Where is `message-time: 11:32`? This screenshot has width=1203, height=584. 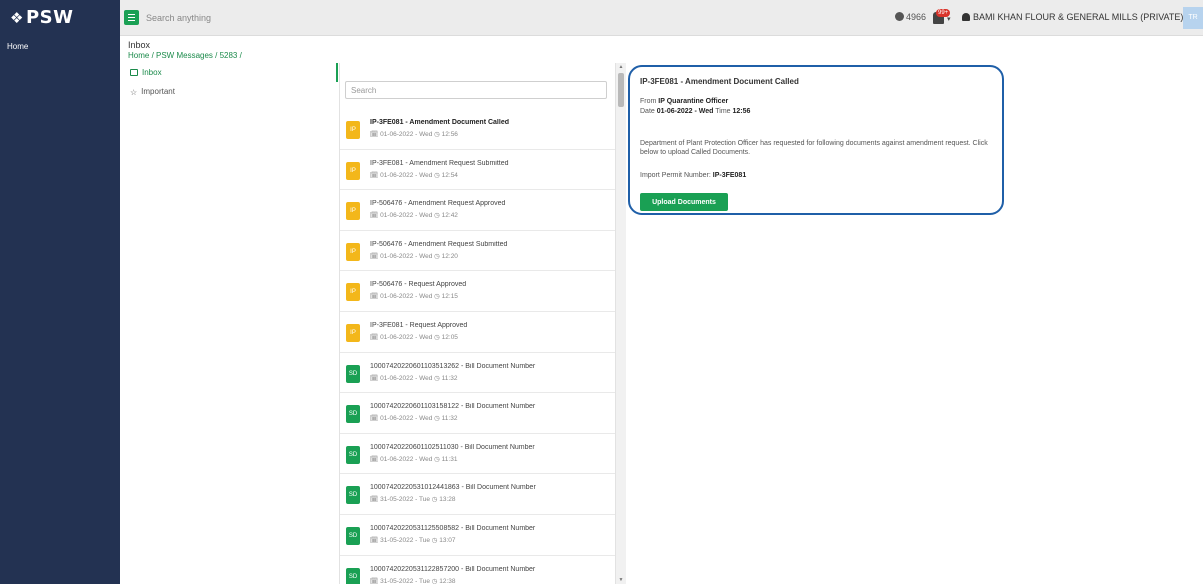 message-time: 11:32 is located at coordinates (449, 419).